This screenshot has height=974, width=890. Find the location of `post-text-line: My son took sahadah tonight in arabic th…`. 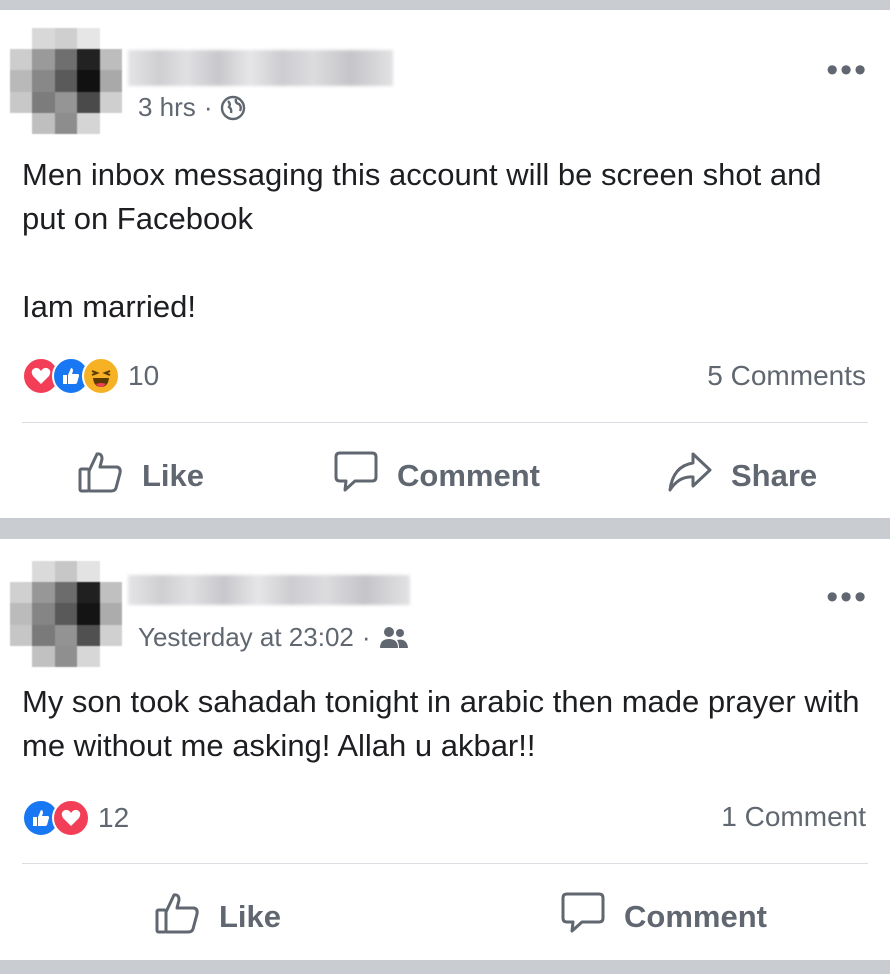

post-text-line: My son took sahadah tonight in arabic th… is located at coordinates (441, 723).